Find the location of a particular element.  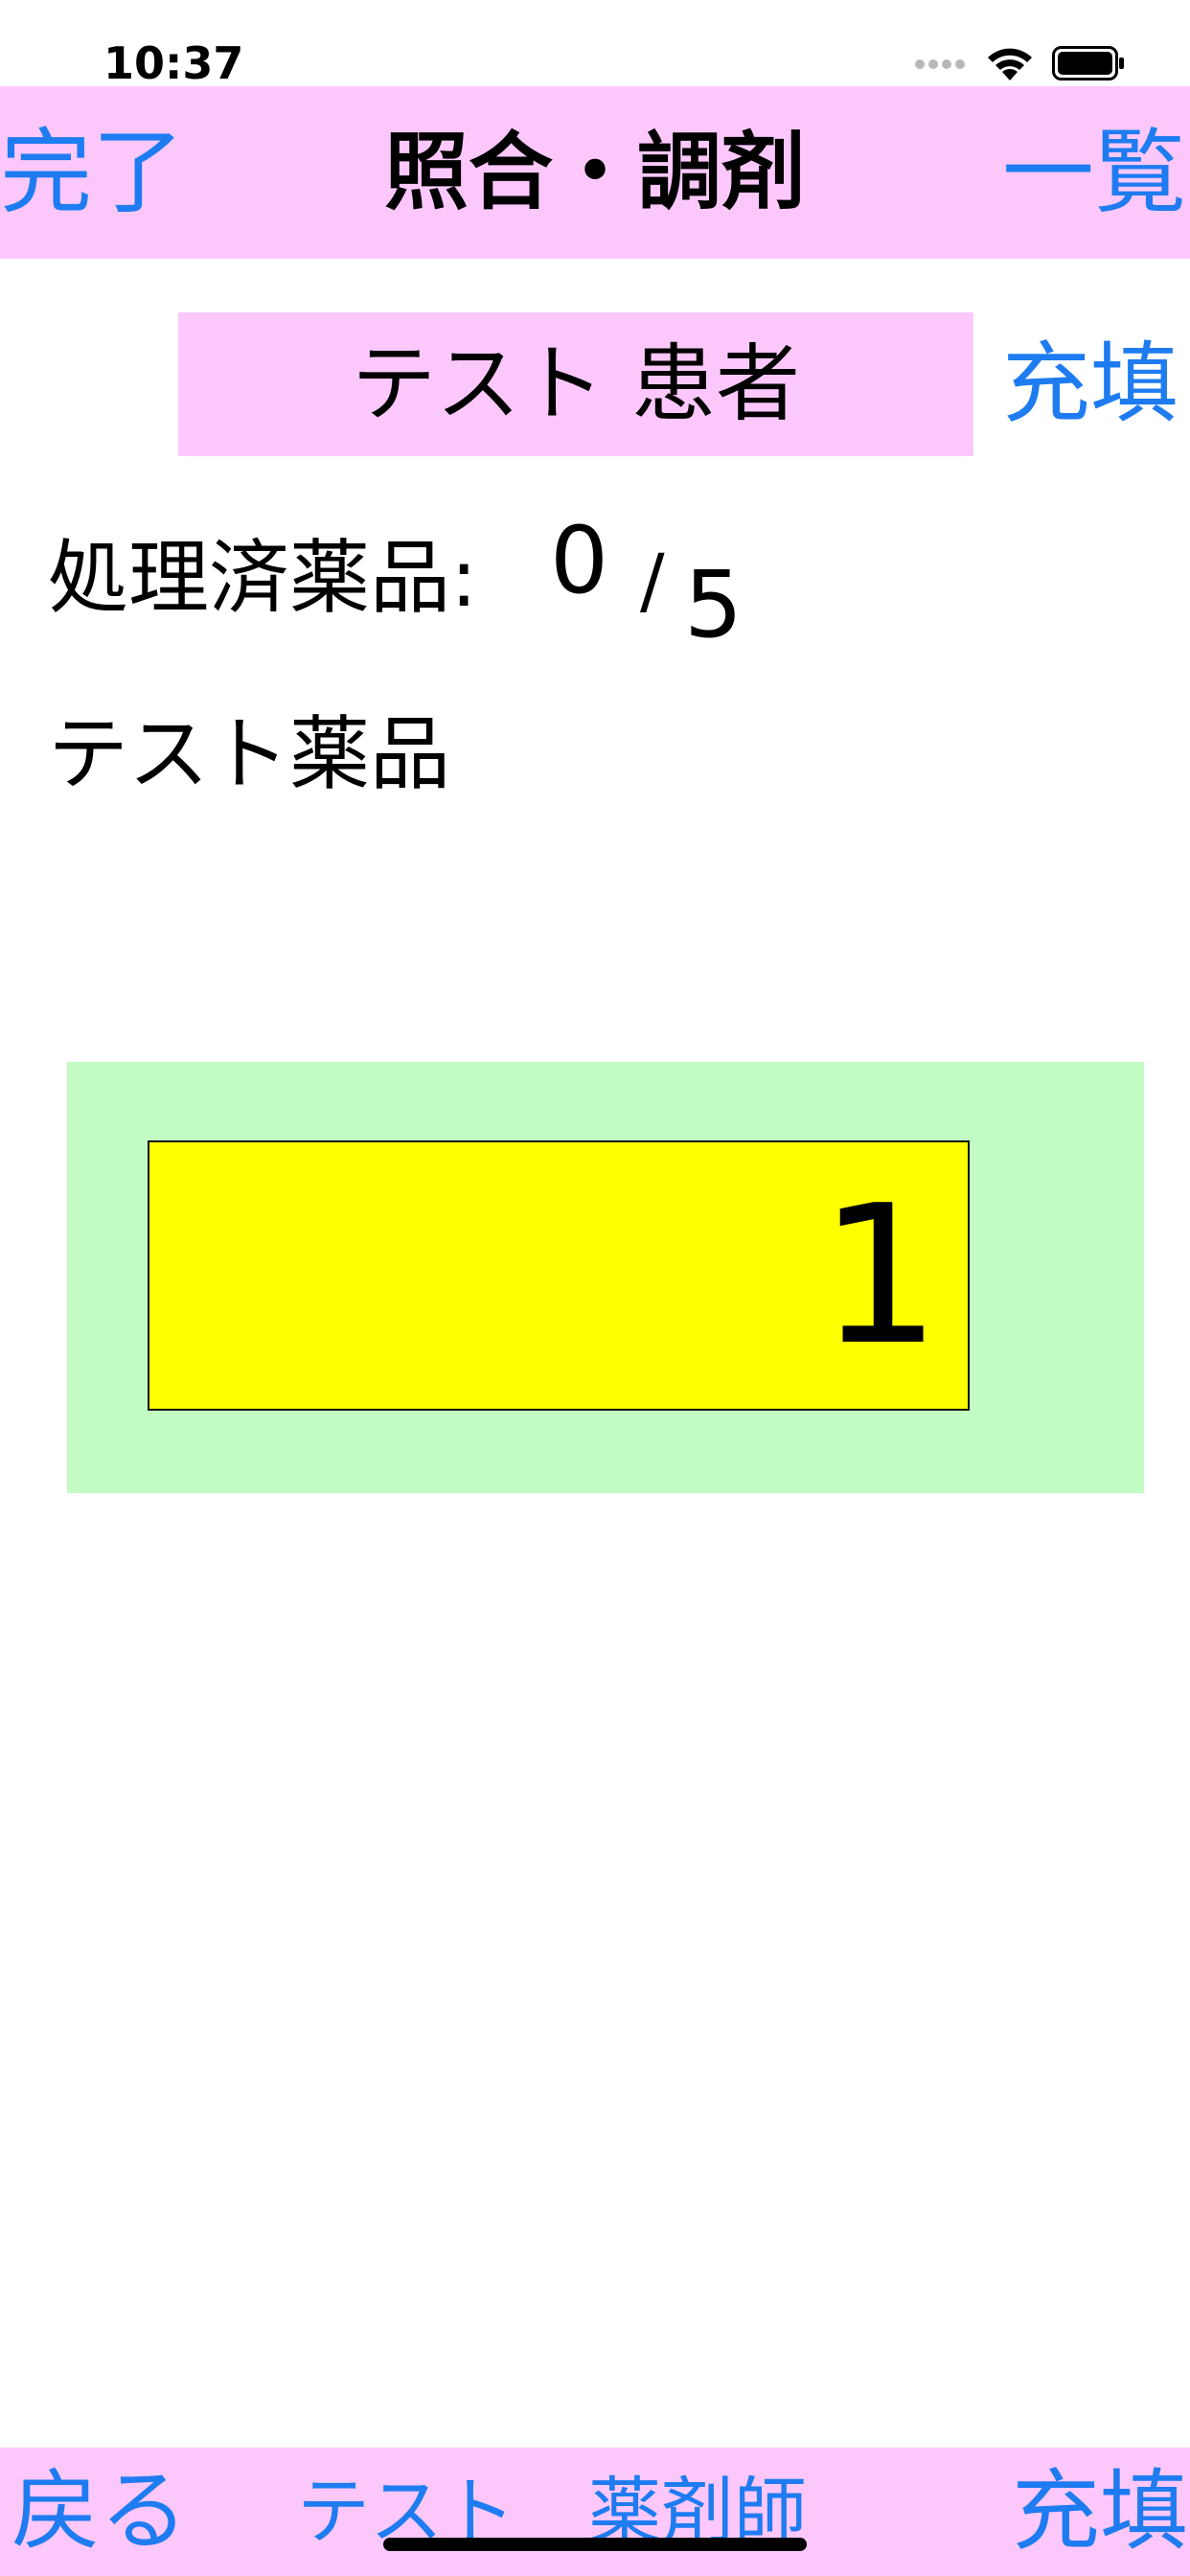

processed-total: 5 is located at coordinates (714, 604).